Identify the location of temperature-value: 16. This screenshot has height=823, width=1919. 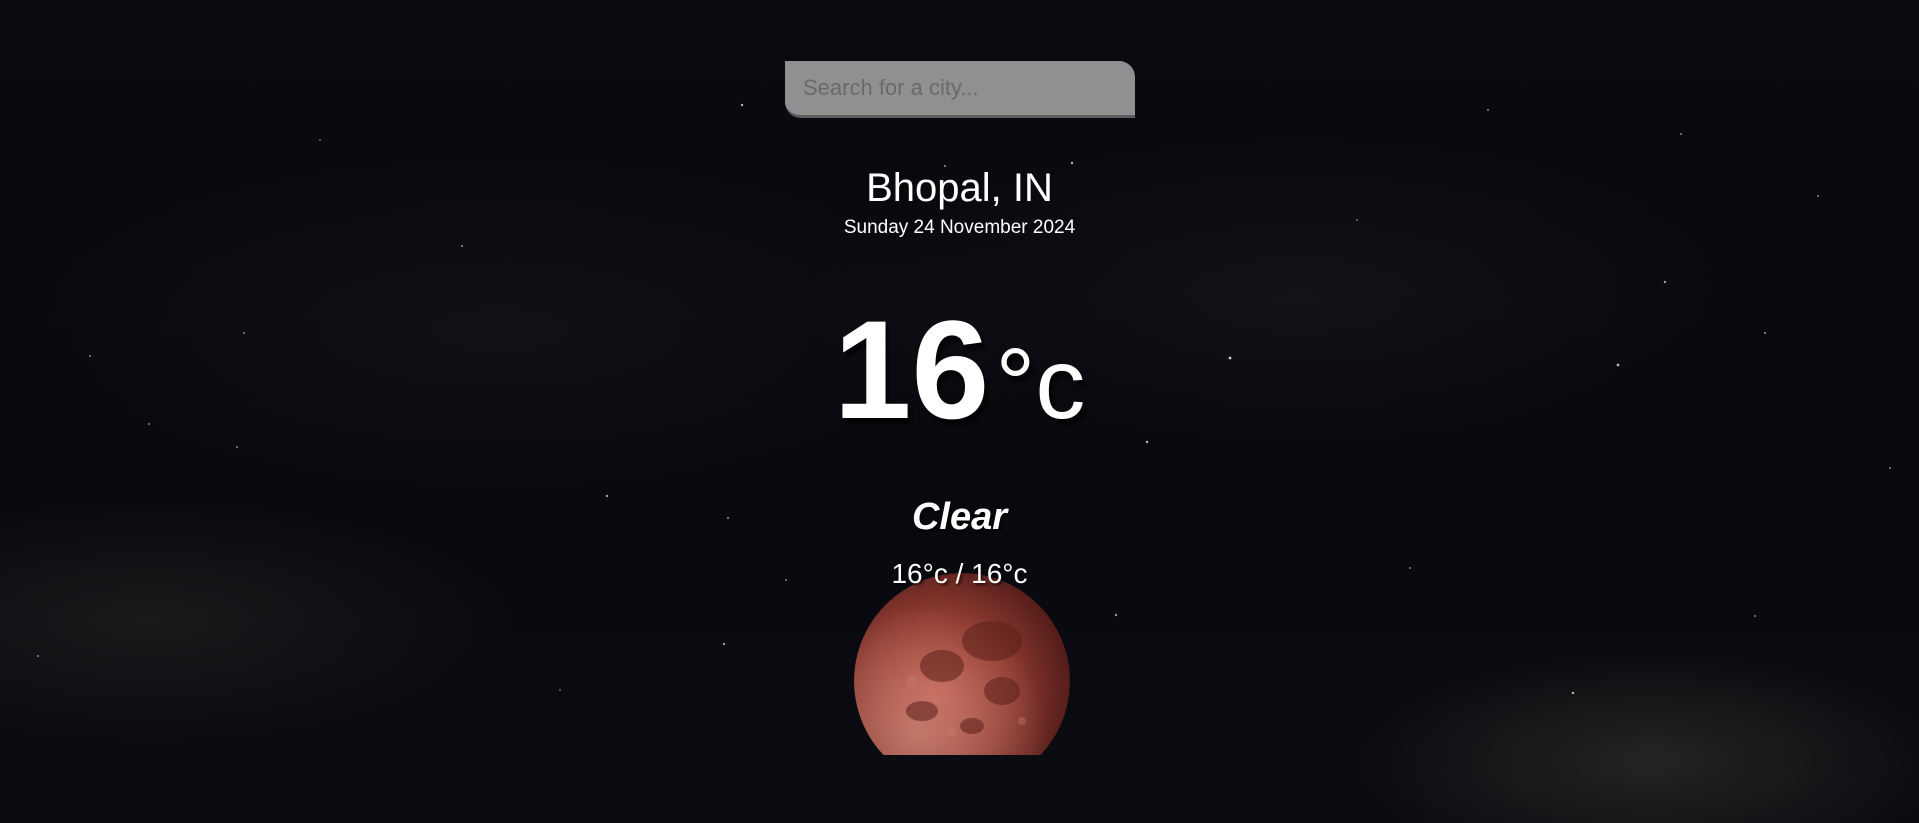
(911, 369).